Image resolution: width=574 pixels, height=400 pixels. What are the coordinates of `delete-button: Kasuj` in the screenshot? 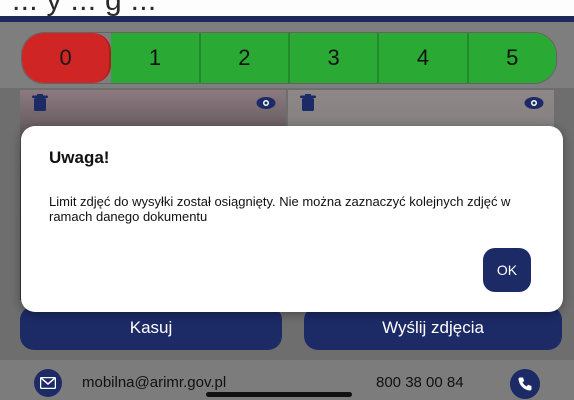 It's located at (151, 328).